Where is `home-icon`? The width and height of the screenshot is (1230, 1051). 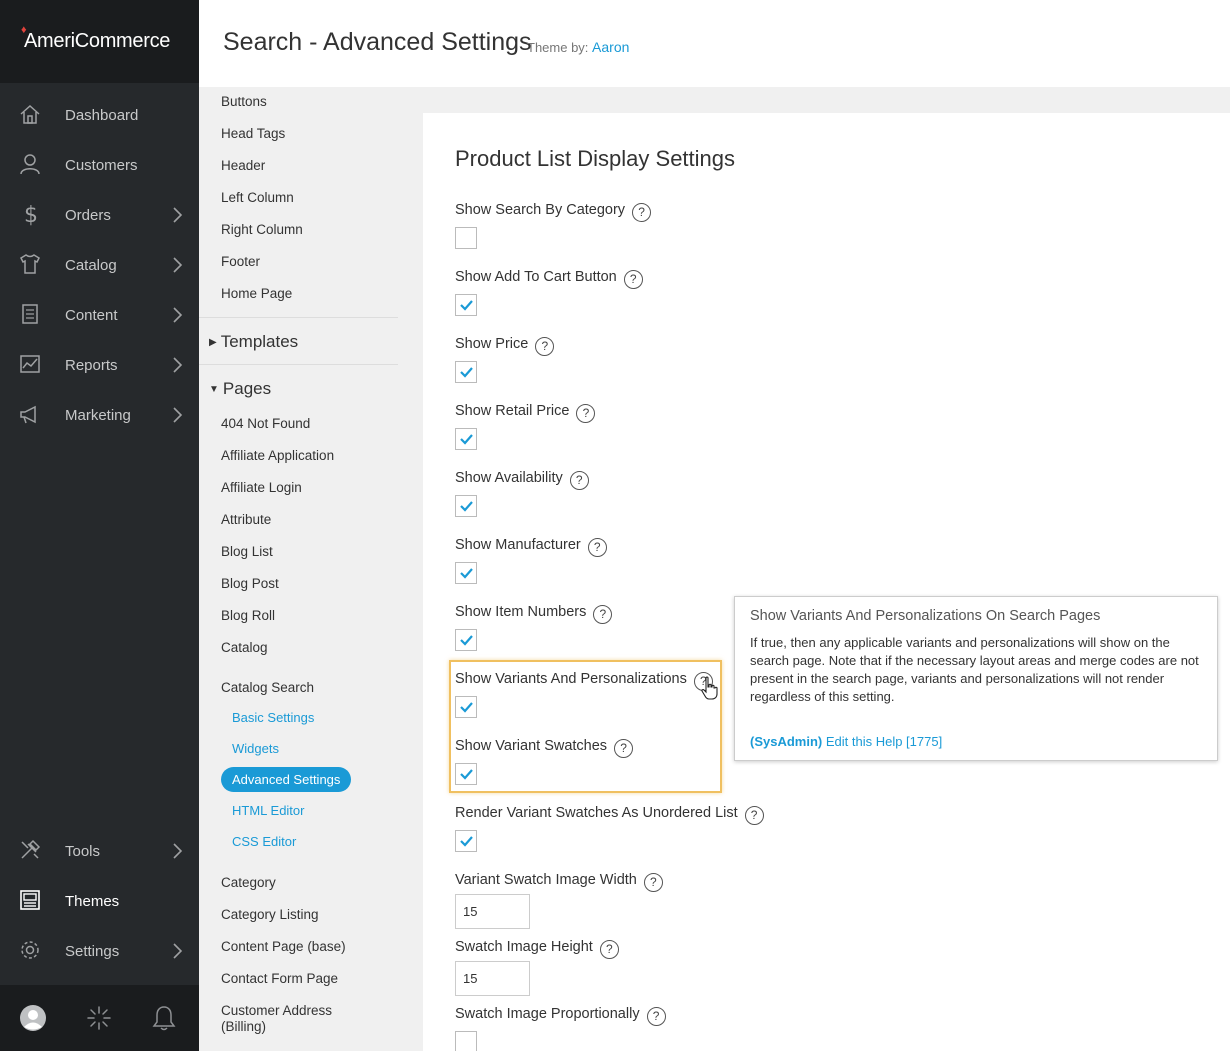
home-icon is located at coordinates (30, 114).